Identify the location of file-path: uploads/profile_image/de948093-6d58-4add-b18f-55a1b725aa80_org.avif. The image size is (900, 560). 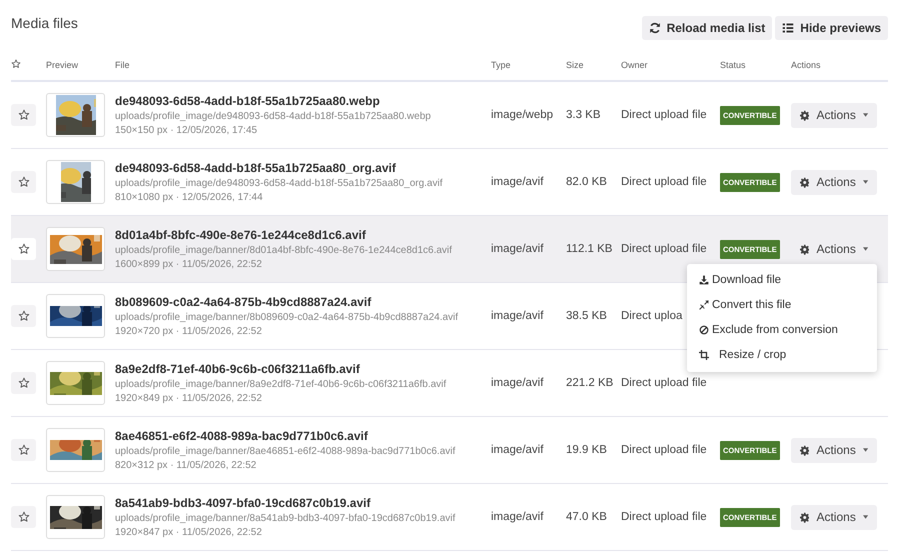
(279, 183).